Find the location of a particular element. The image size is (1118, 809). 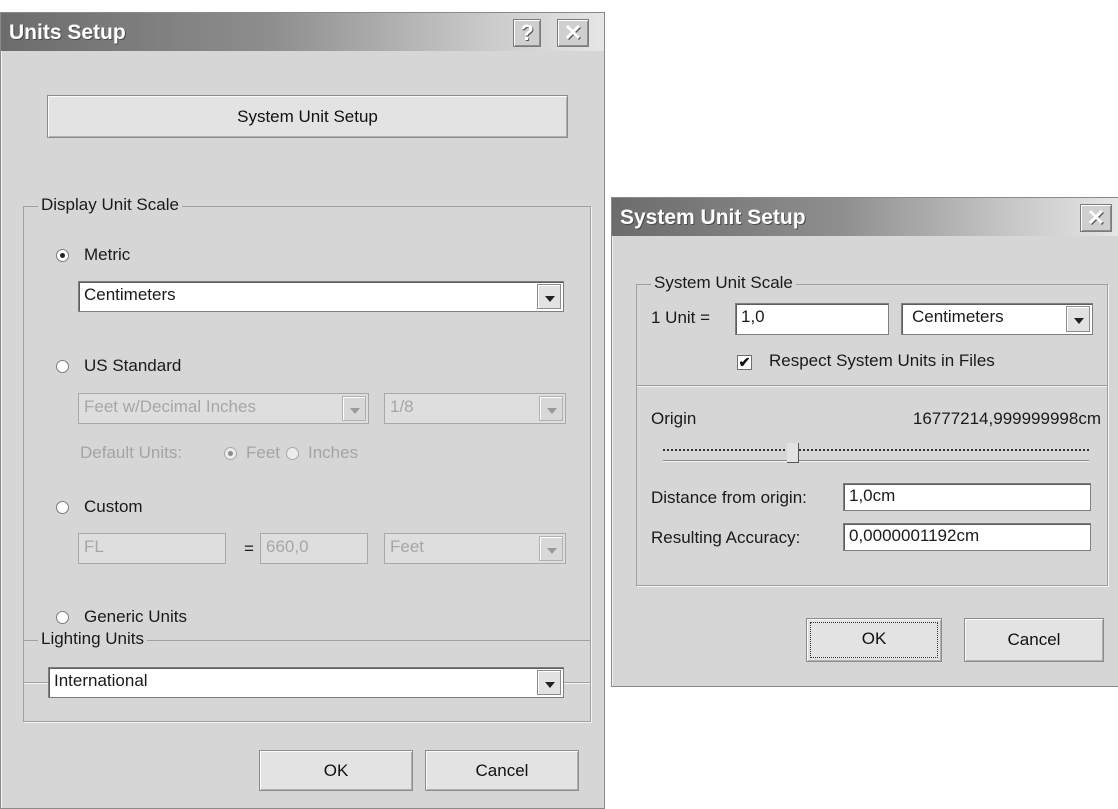

accuracy-value: 0,0000001192cm is located at coordinates (914, 535).